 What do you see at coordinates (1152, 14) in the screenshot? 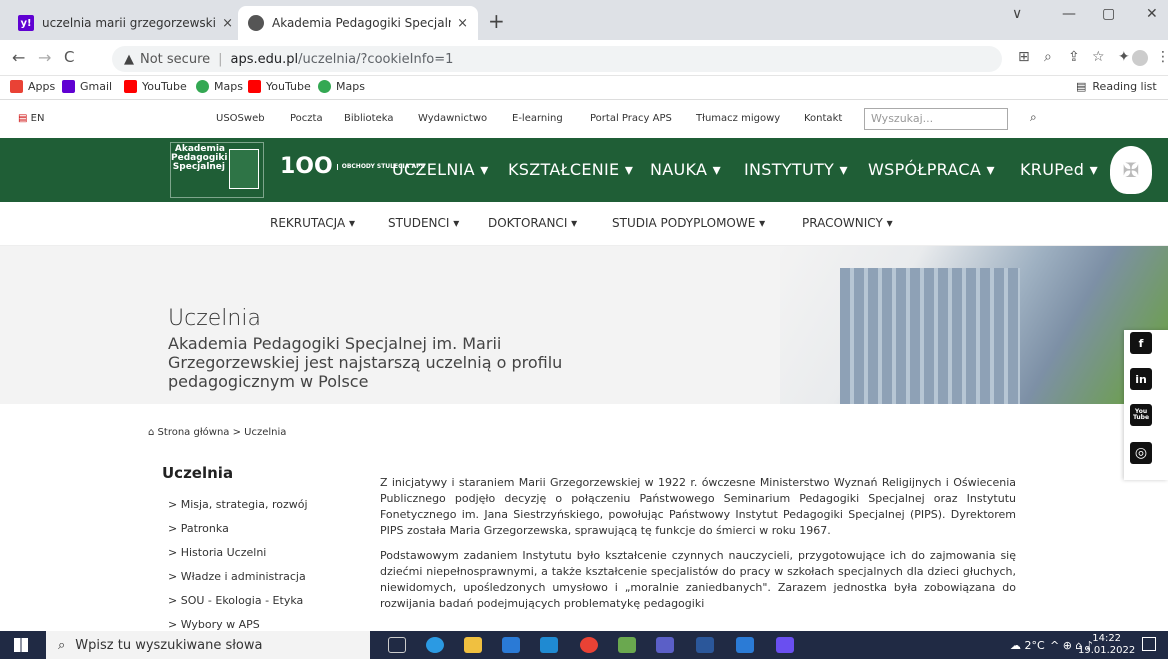
I see `close-window-icon: ✕` at bounding box center [1152, 14].